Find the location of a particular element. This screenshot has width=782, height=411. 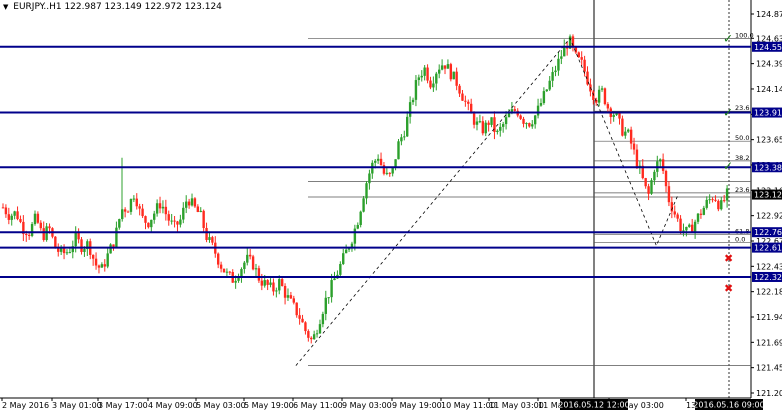

x-tick-label: 10 May 11:00 is located at coordinates (468, 405).